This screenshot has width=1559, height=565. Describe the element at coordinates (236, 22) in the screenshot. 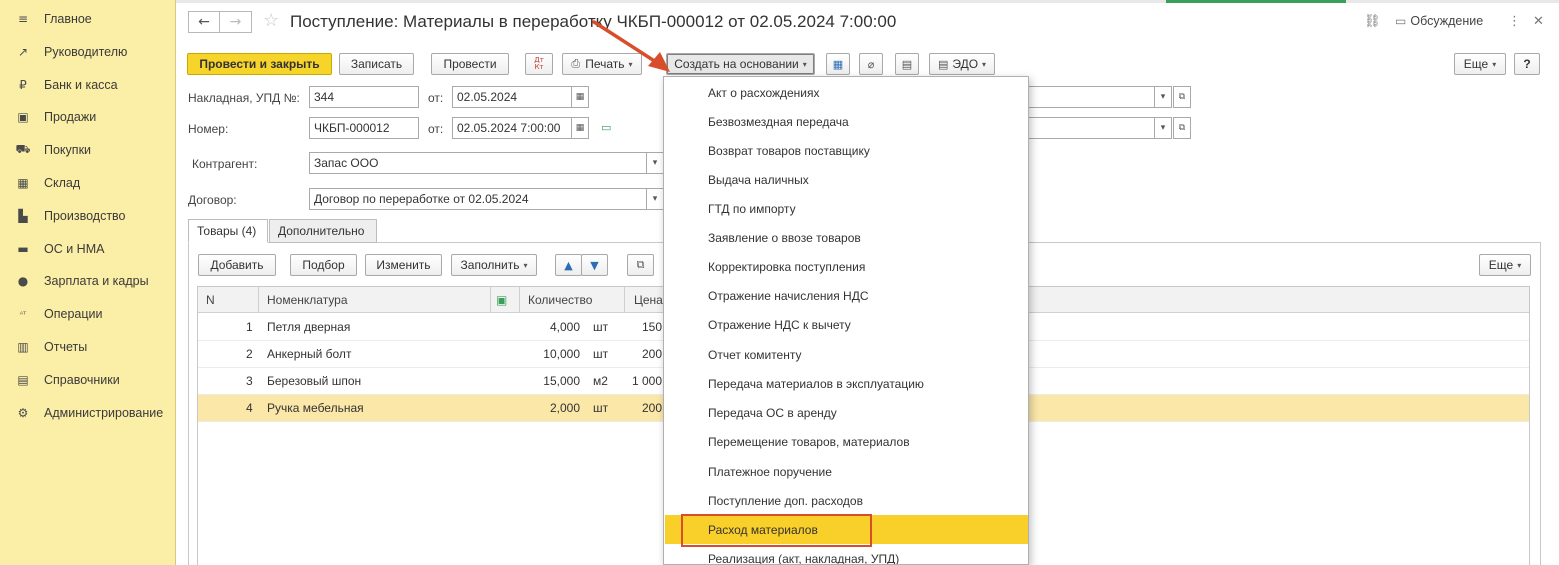

I see `forward-button: →` at that location.